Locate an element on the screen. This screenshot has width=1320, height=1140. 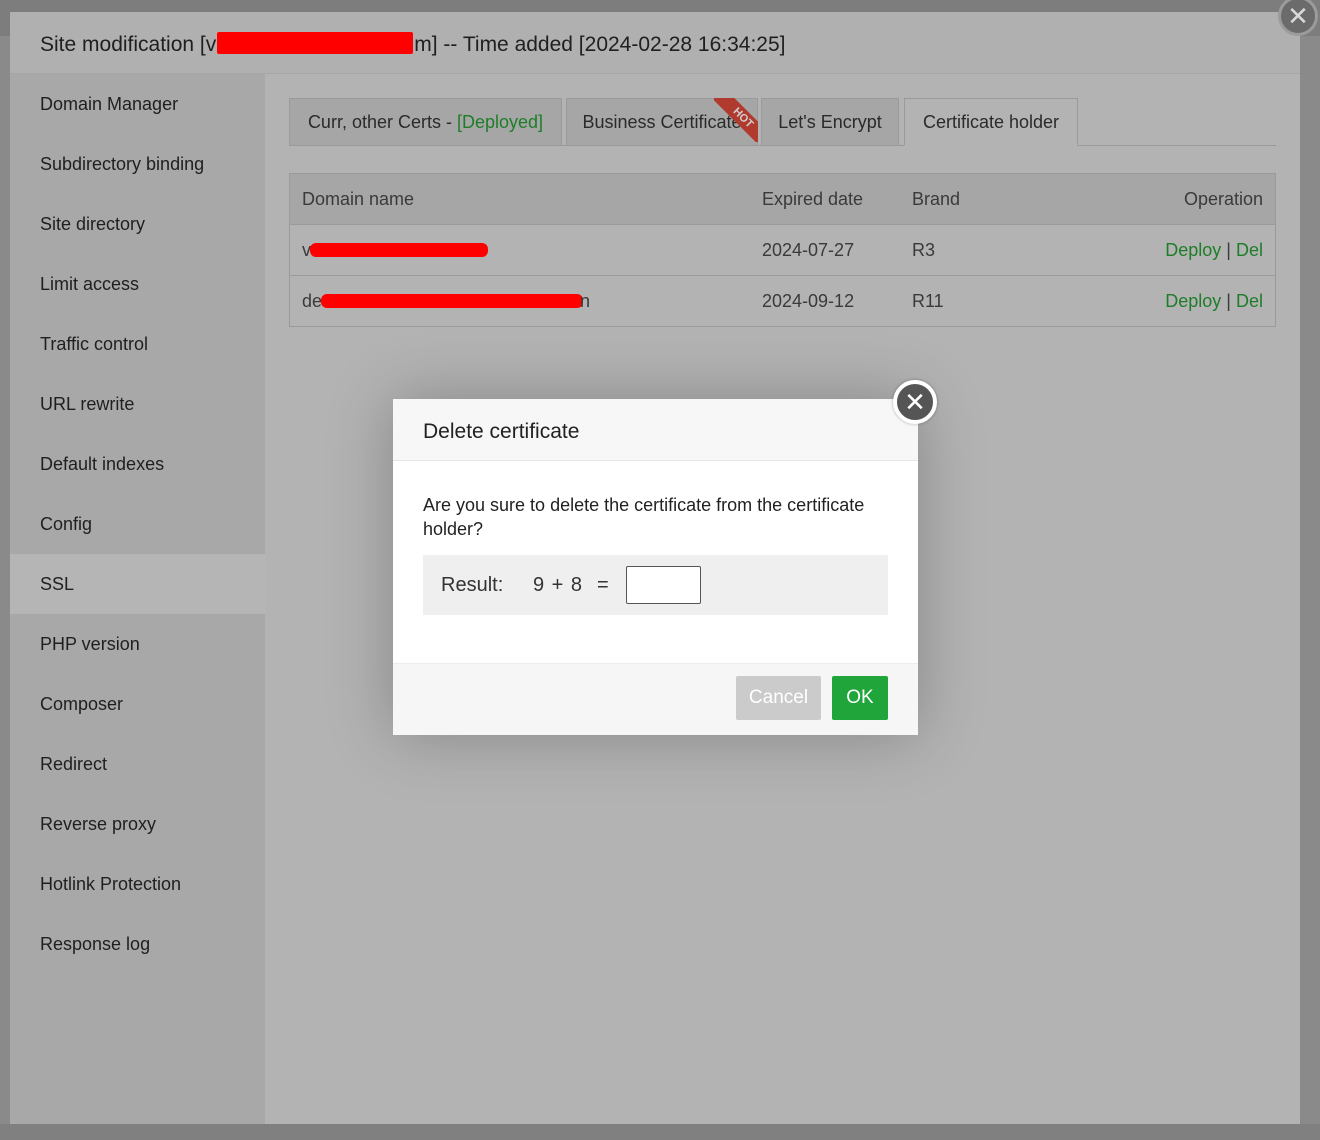
modal-footer: Cancel OK is located at coordinates (655, 699).